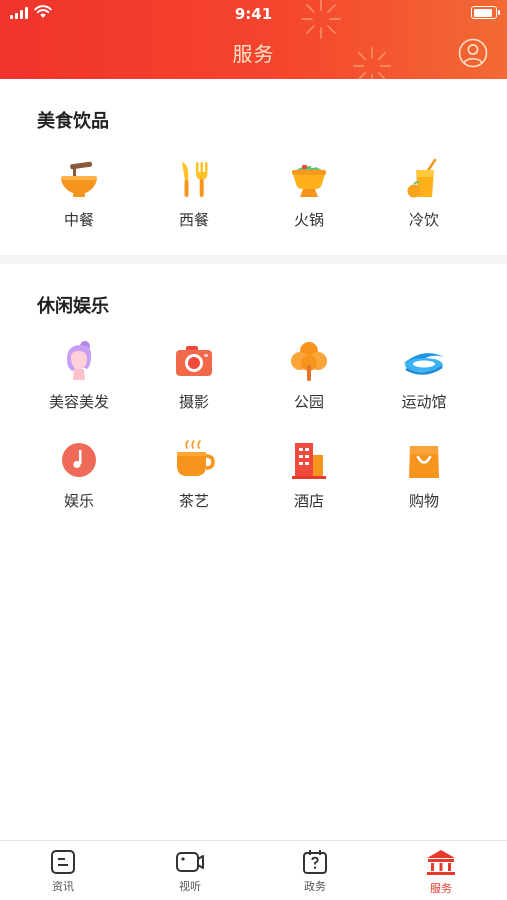 The width and height of the screenshot is (507, 900). What do you see at coordinates (63, 886) in the screenshot?
I see `tab-label: 资讯` at bounding box center [63, 886].